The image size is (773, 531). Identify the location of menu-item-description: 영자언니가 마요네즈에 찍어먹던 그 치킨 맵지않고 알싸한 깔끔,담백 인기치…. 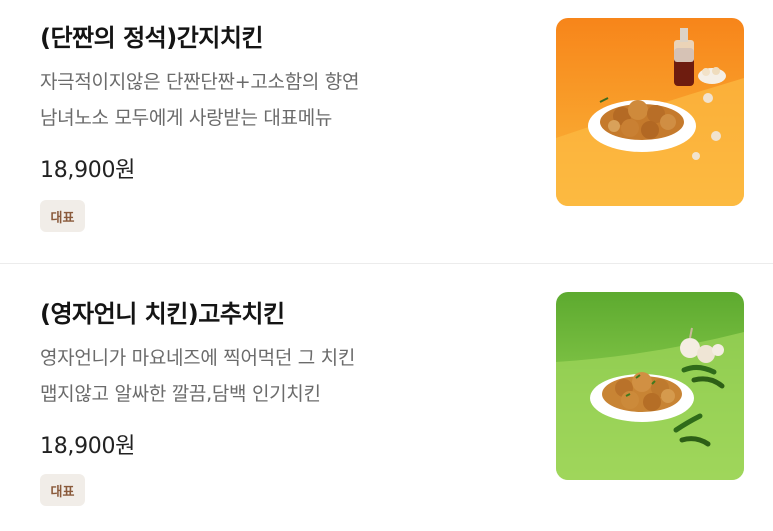
(270, 376).